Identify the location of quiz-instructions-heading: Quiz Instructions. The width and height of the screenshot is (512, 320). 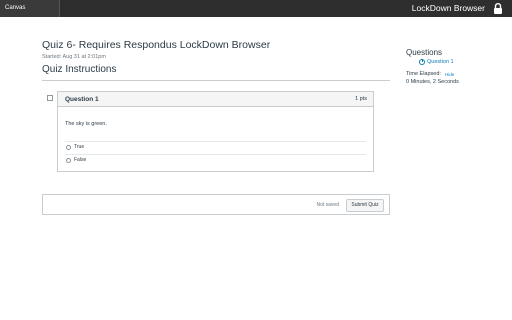
(79, 69).